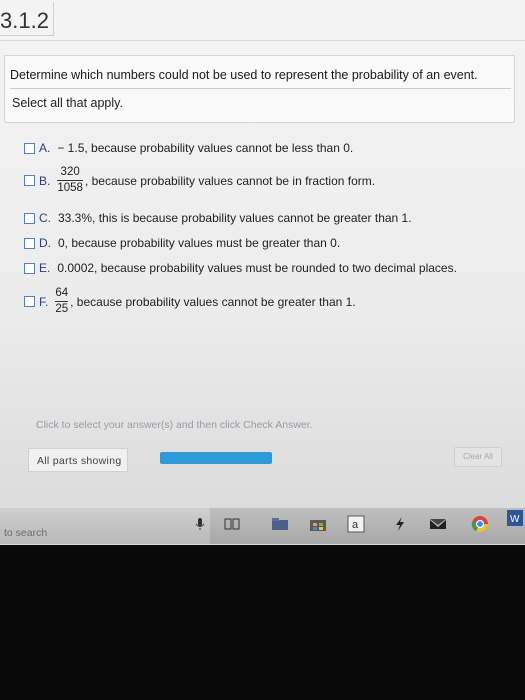 This screenshot has width=525, height=700. Describe the element at coordinates (29, 243) in the screenshot. I see `option-d-checkbox` at that location.